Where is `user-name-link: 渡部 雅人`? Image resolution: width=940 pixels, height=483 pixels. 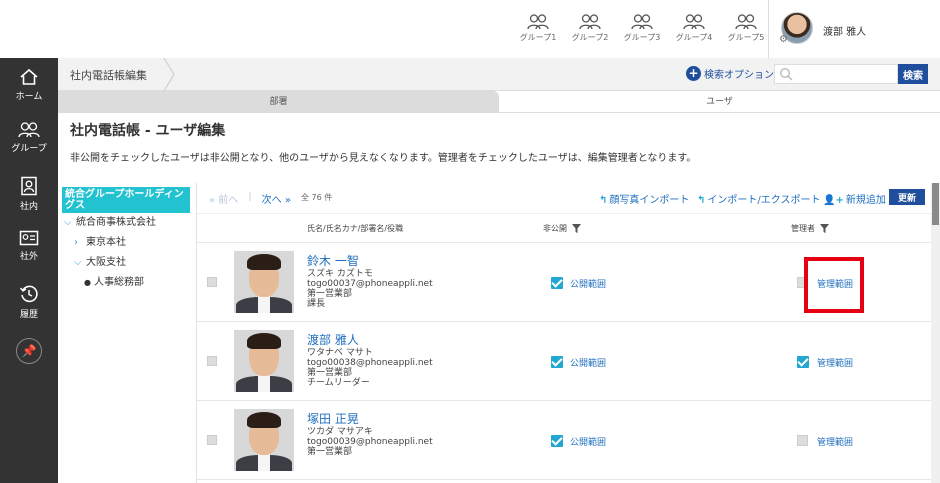
user-name-link: 渡部 雅人 is located at coordinates (333, 339).